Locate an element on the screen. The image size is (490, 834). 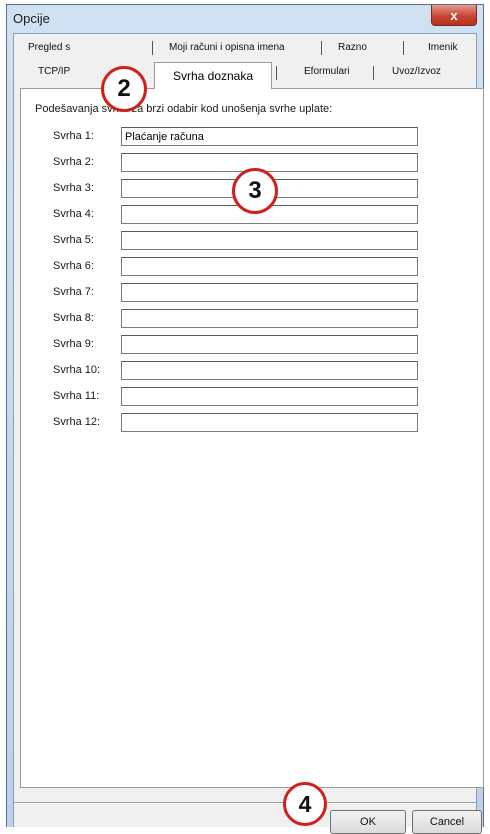
close-button: x is located at coordinates (454, 15).